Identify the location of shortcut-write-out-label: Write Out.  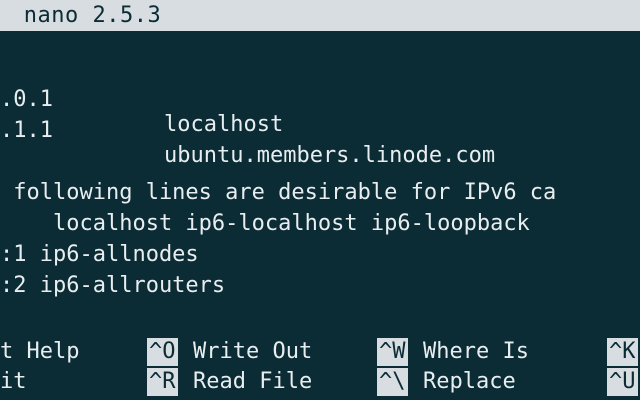
(252, 352).